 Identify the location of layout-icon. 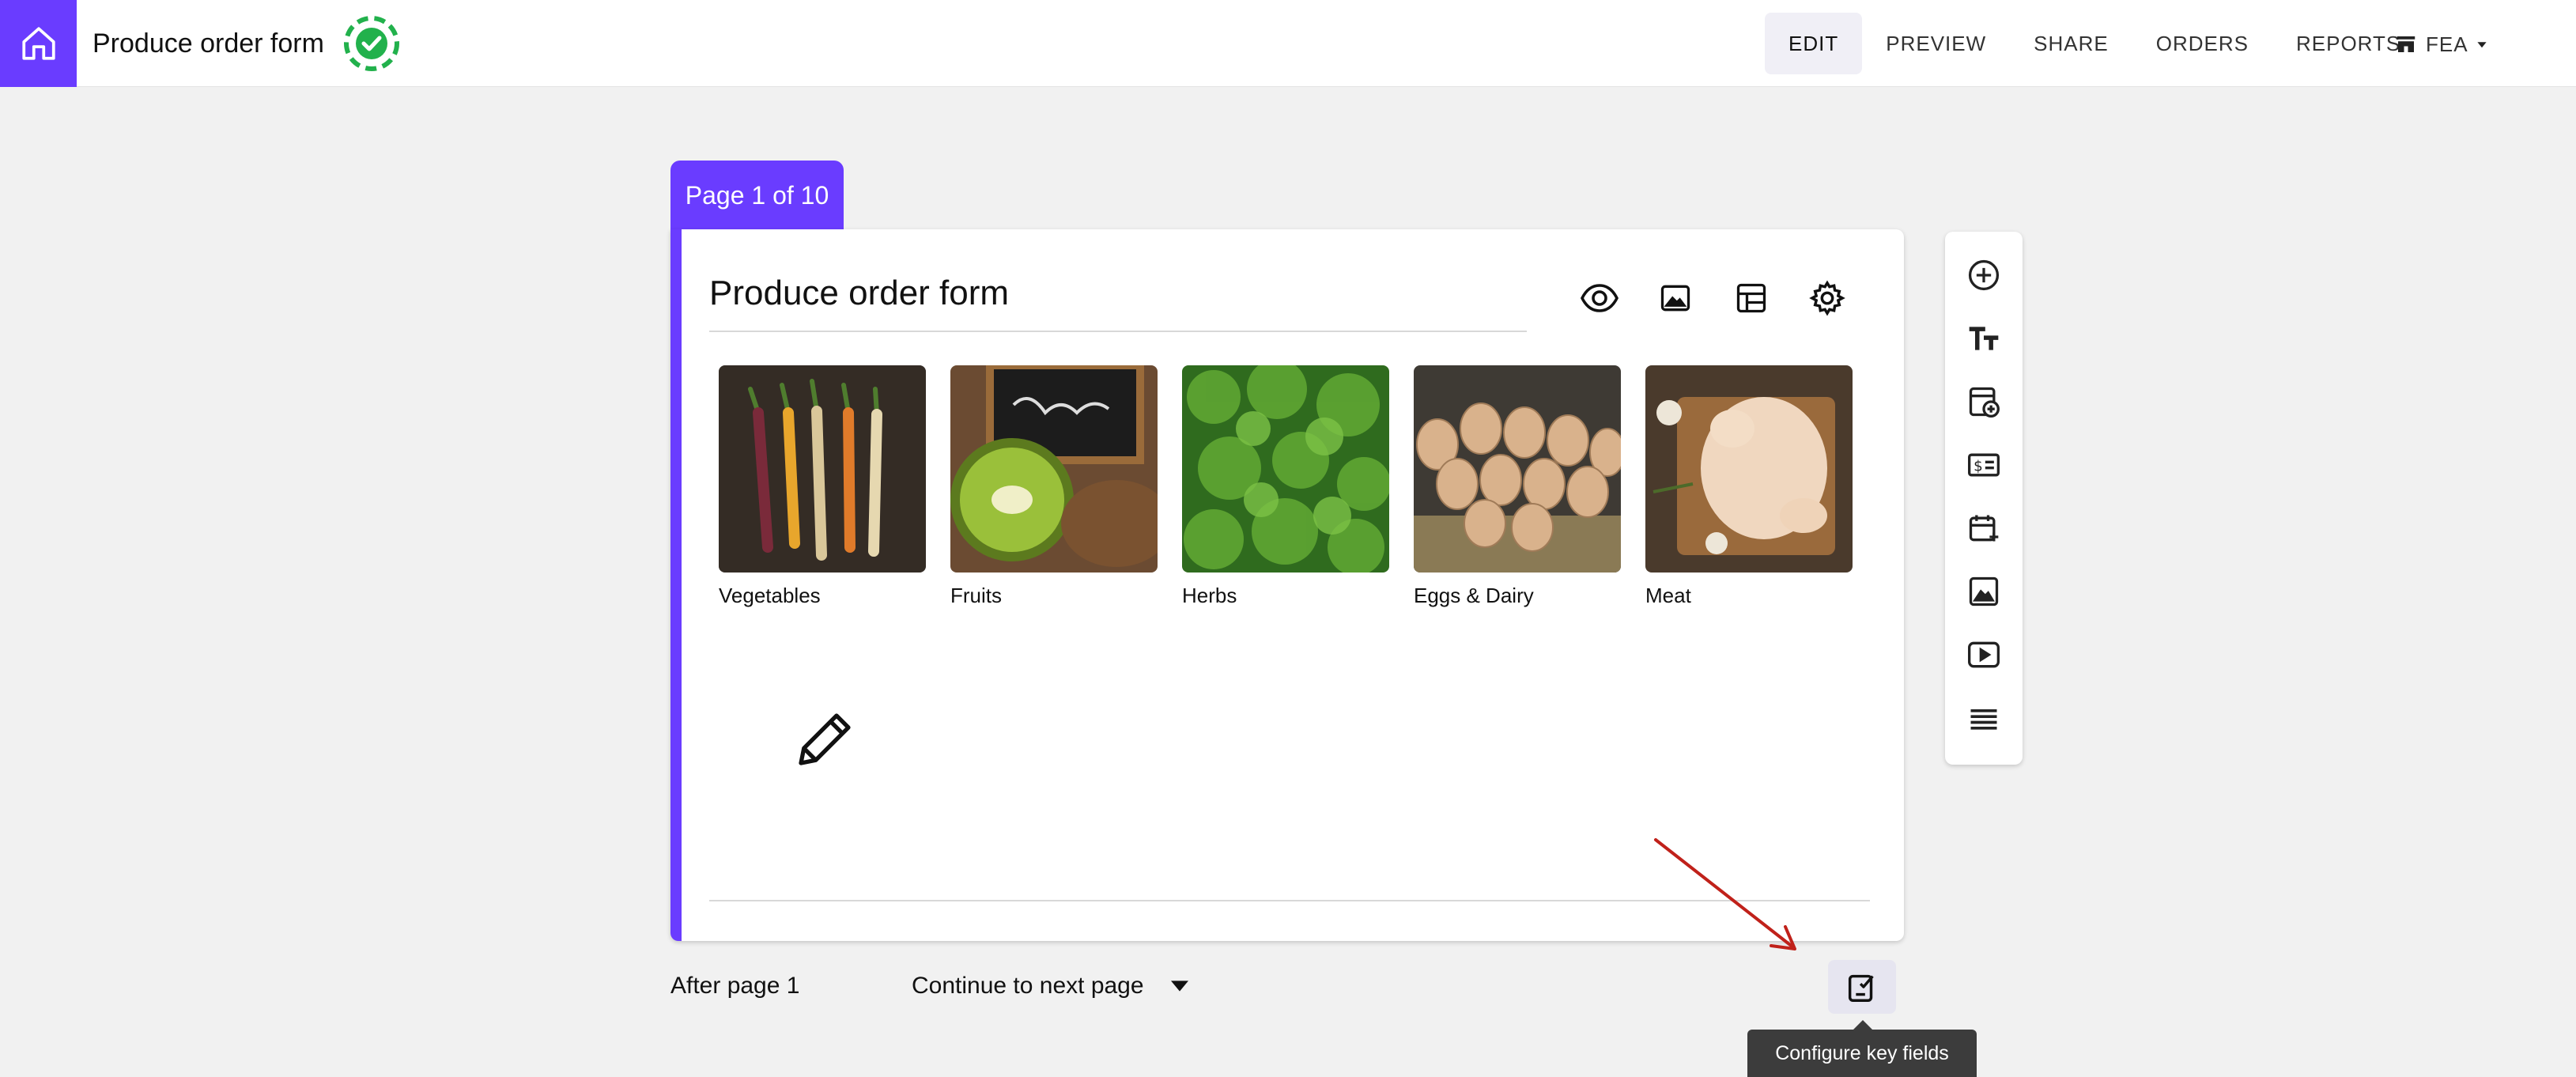
(1751, 298).